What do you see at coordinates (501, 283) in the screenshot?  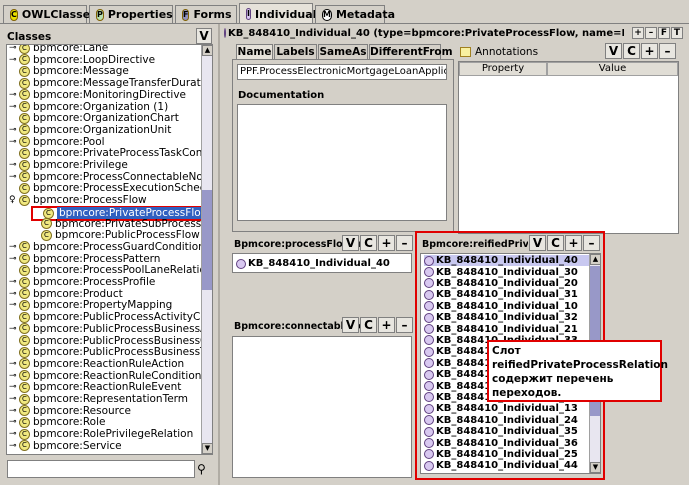 I see `list-item: KB_848410_Individual_20` at bounding box center [501, 283].